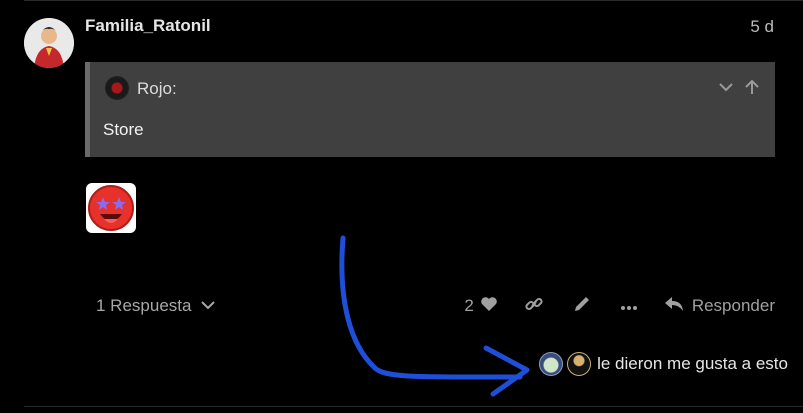 The image size is (803, 413). I want to click on liked-by-text: le dieron me gusta a esto, so click(692, 363).